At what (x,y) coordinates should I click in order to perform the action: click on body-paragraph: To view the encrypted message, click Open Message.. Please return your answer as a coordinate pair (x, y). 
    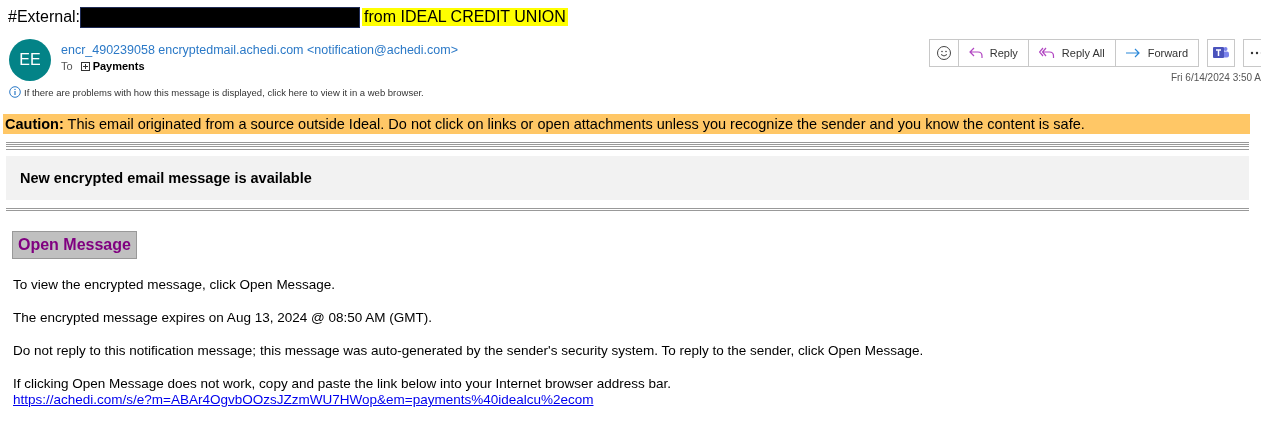
    Looking at the image, I should click on (174, 284).